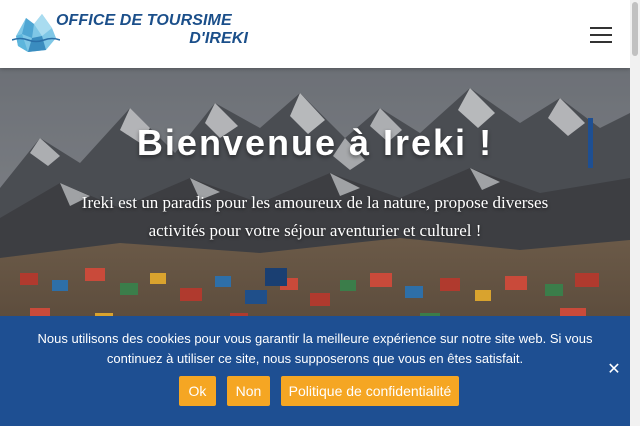  I want to click on scrollbar-thumb, so click(635, 29).